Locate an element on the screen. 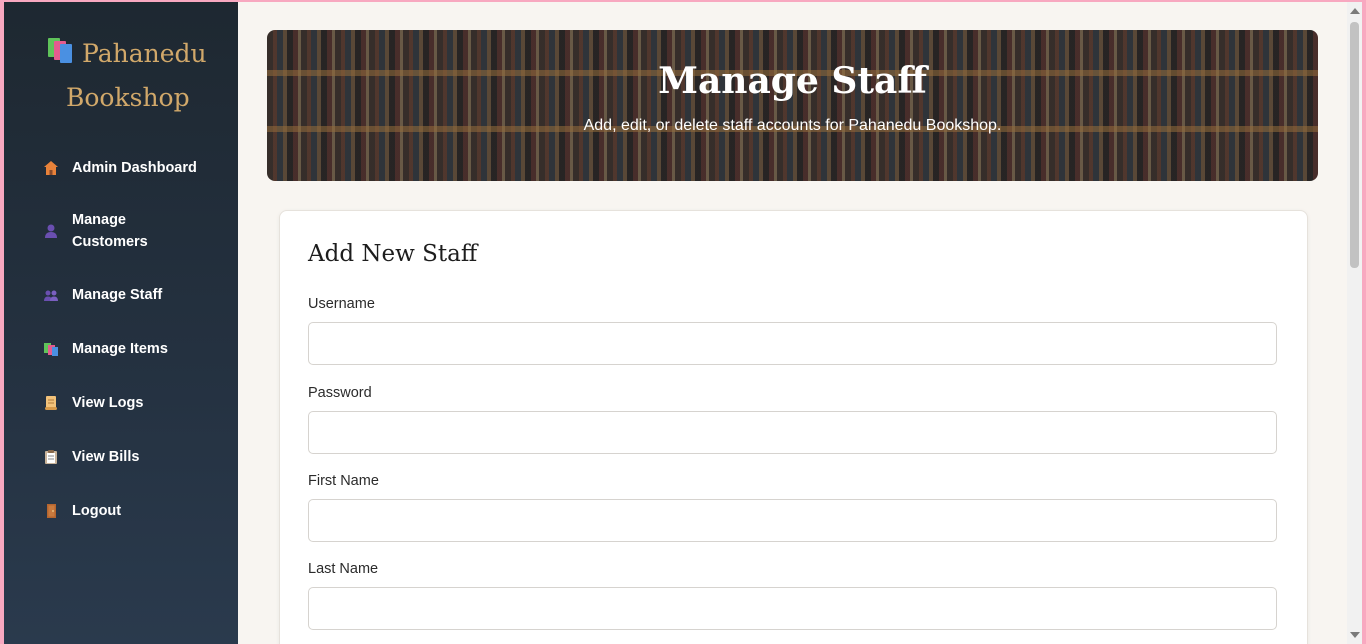  sidebar-item-label: Manage Items is located at coordinates (120, 349).